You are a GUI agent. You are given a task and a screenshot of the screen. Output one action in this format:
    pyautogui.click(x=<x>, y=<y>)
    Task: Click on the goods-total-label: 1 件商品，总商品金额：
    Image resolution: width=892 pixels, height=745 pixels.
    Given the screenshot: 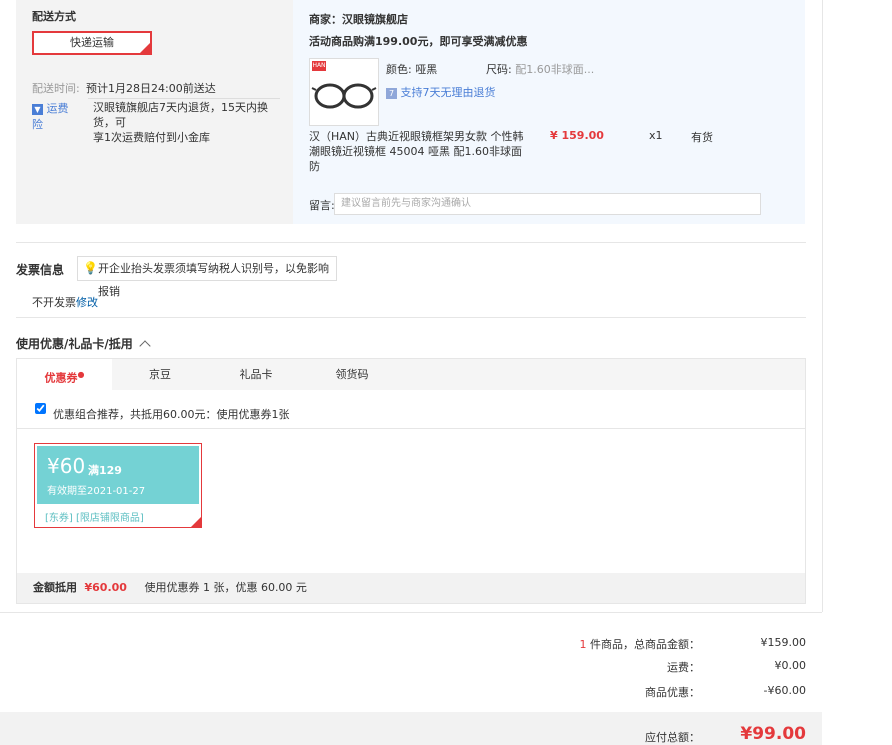 What is the action you would take?
    pyautogui.click(x=640, y=644)
    